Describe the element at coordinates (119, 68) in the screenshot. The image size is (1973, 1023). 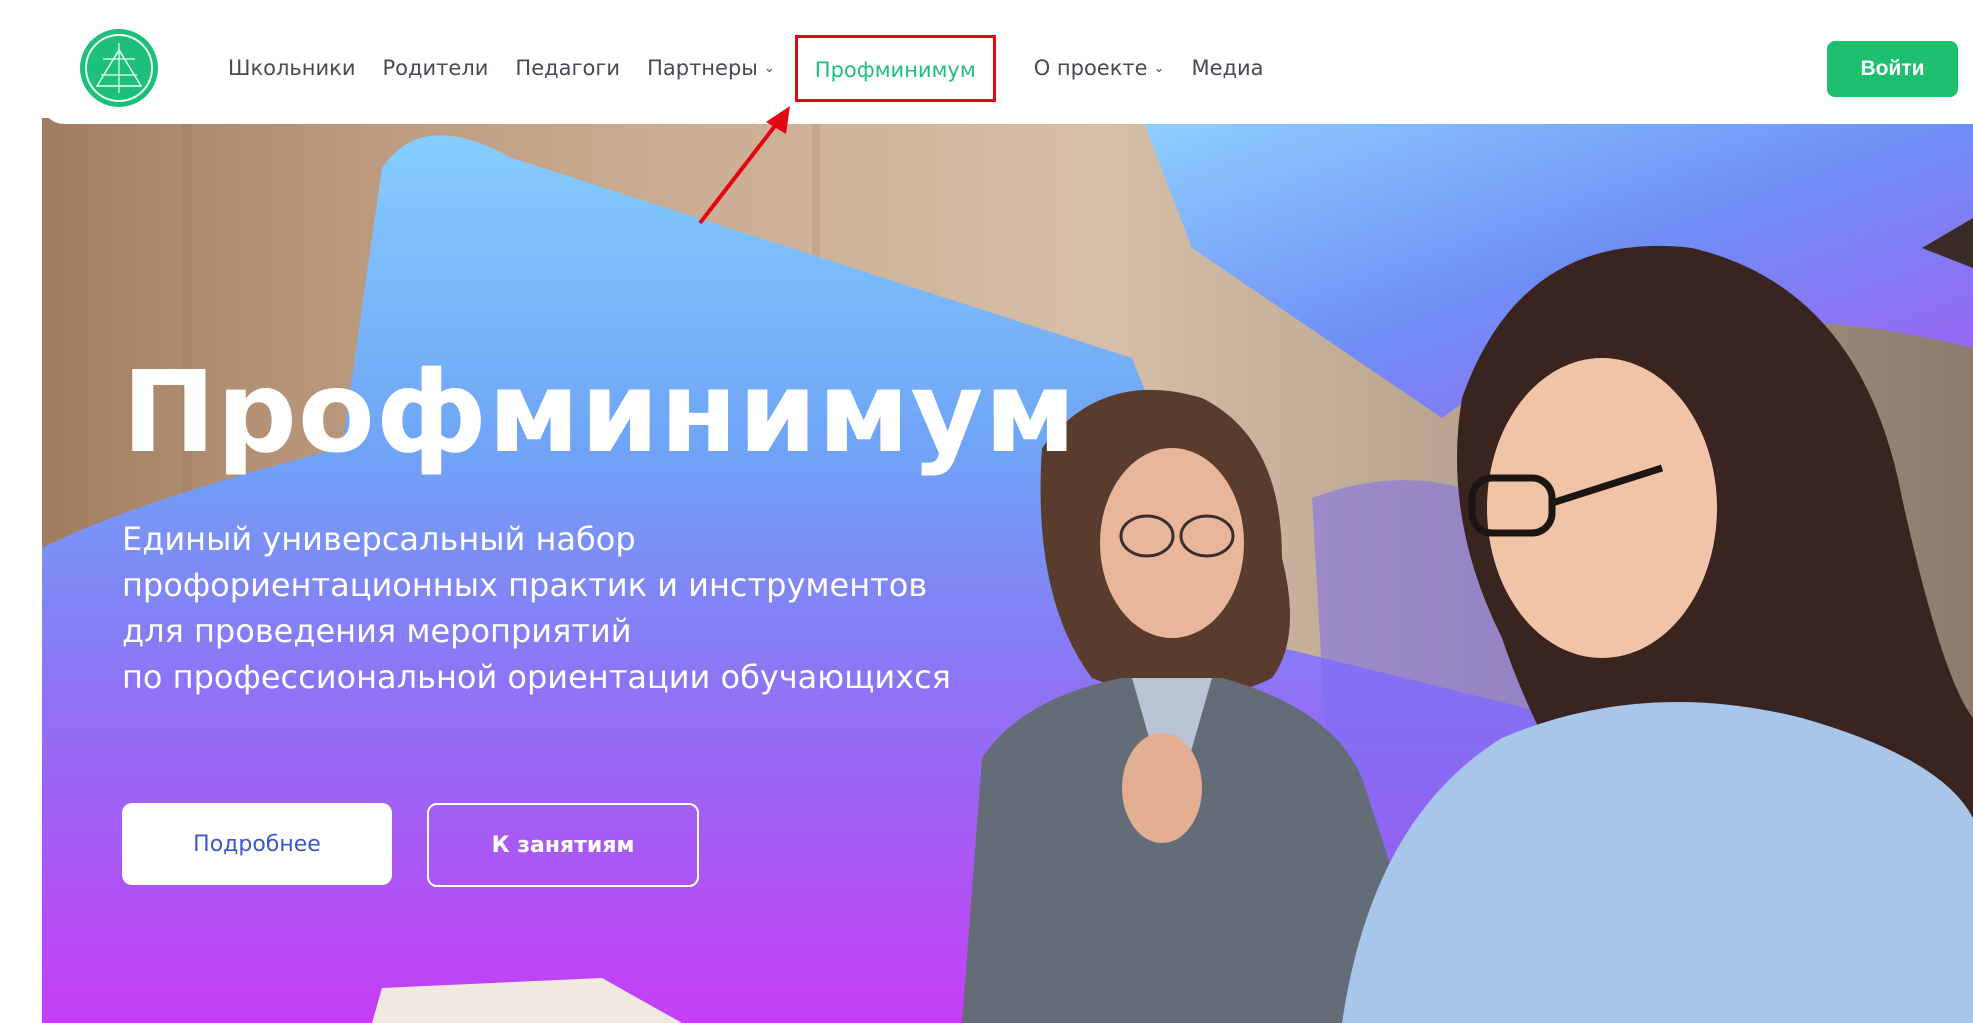
I see `brand-logo-icon` at that location.